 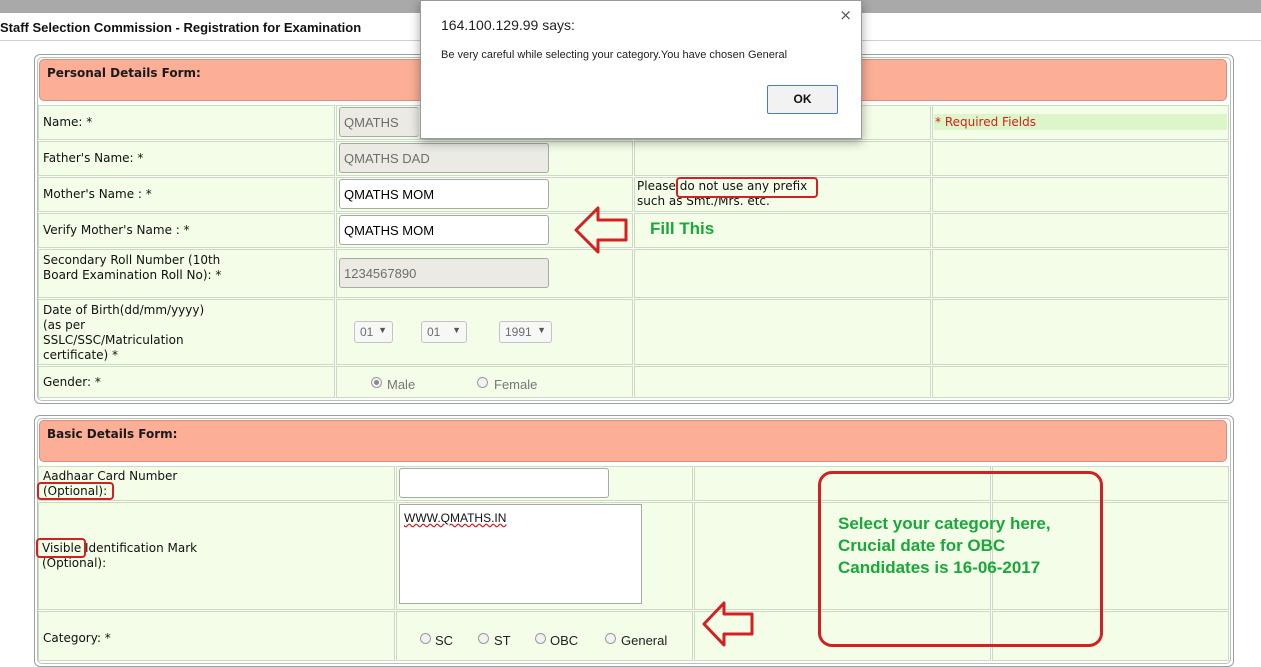 I want to click on name-label: Name: *, so click(x=186, y=122).